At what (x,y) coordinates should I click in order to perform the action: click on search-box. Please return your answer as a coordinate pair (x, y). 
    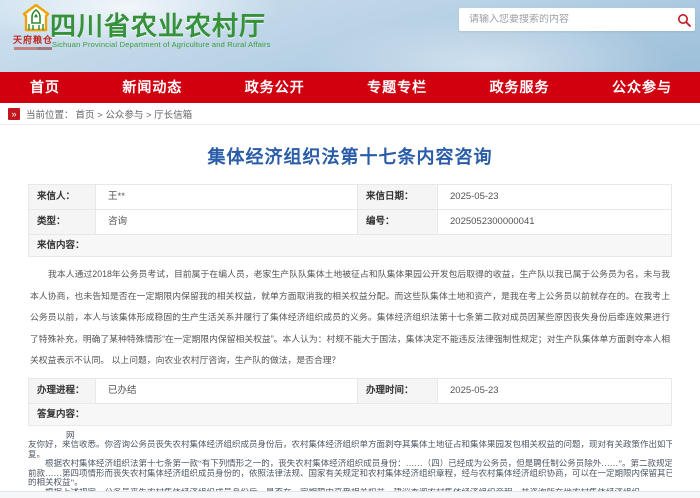
    Looking at the image, I should click on (577, 19).